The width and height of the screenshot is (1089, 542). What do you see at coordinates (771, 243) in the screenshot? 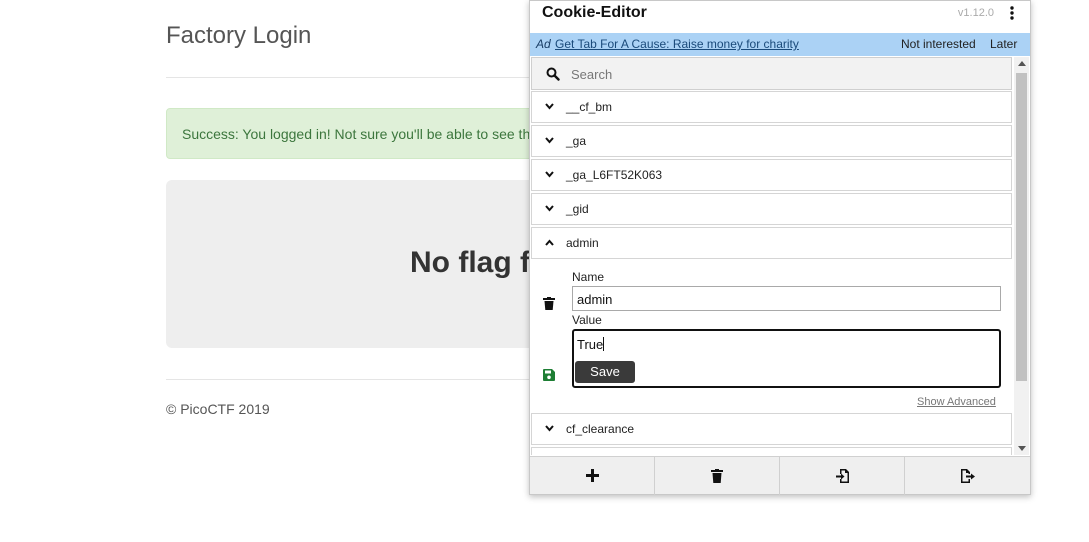
I see `cookie-row-admin: admin` at bounding box center [771, 243].